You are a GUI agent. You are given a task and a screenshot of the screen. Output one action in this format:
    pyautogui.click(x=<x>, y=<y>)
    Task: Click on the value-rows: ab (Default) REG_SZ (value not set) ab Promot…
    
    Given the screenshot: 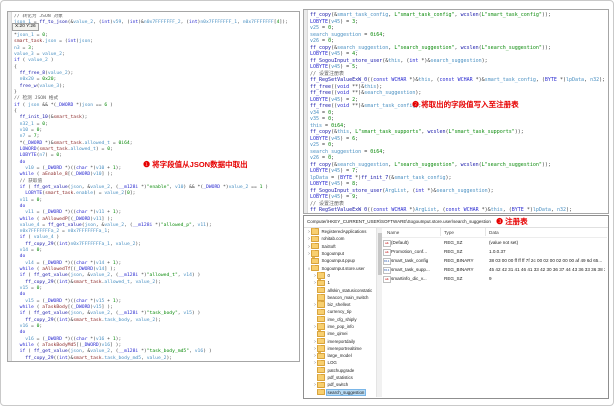 What is the action you would take?
    pyautogui.click(x=494, y=317)
    